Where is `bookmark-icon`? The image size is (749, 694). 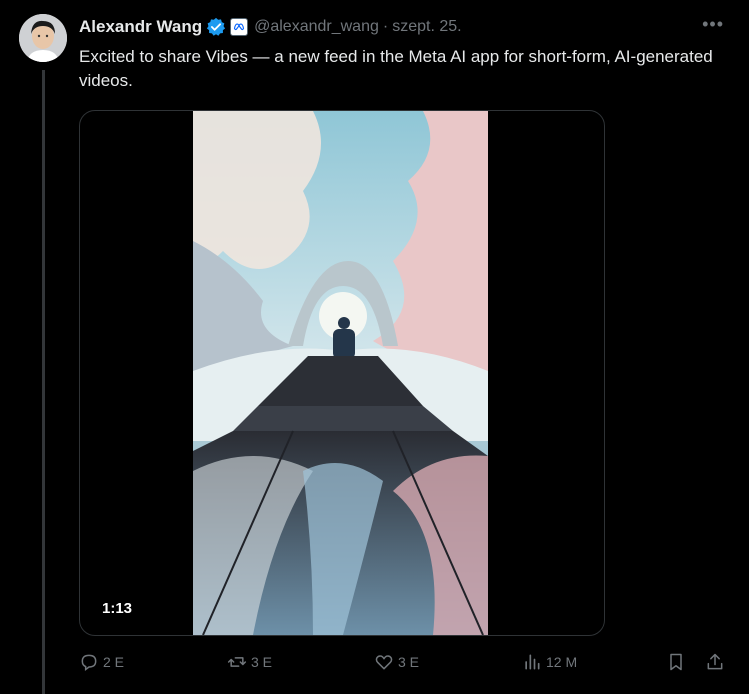 bookmark-icon is located at coordinates (676, 662).